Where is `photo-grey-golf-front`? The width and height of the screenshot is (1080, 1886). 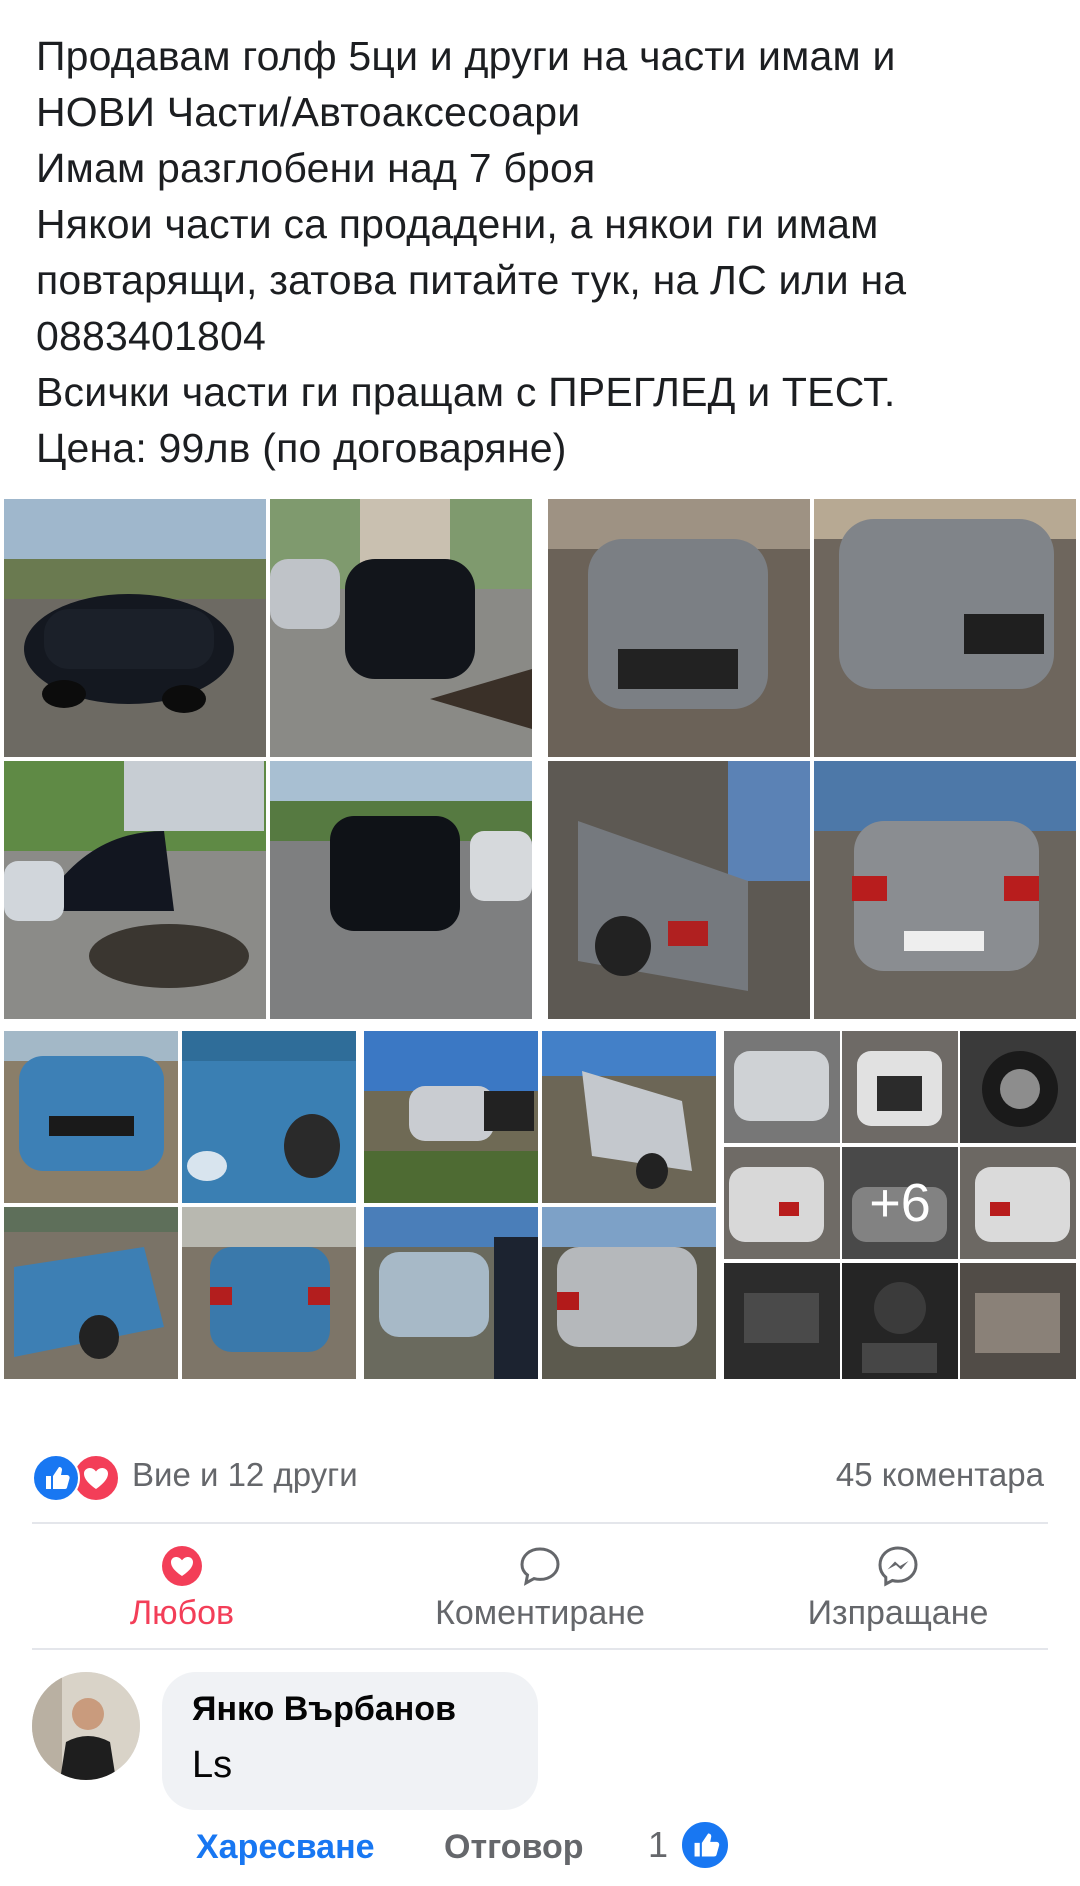 photo-grey-golf-front is located at coordinates (679, 628).